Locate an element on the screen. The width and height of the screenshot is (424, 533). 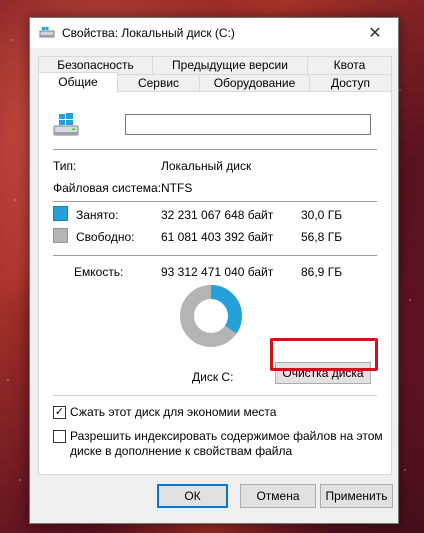
used-size: 30,0 ГБ is located at coordinates (322, 215).